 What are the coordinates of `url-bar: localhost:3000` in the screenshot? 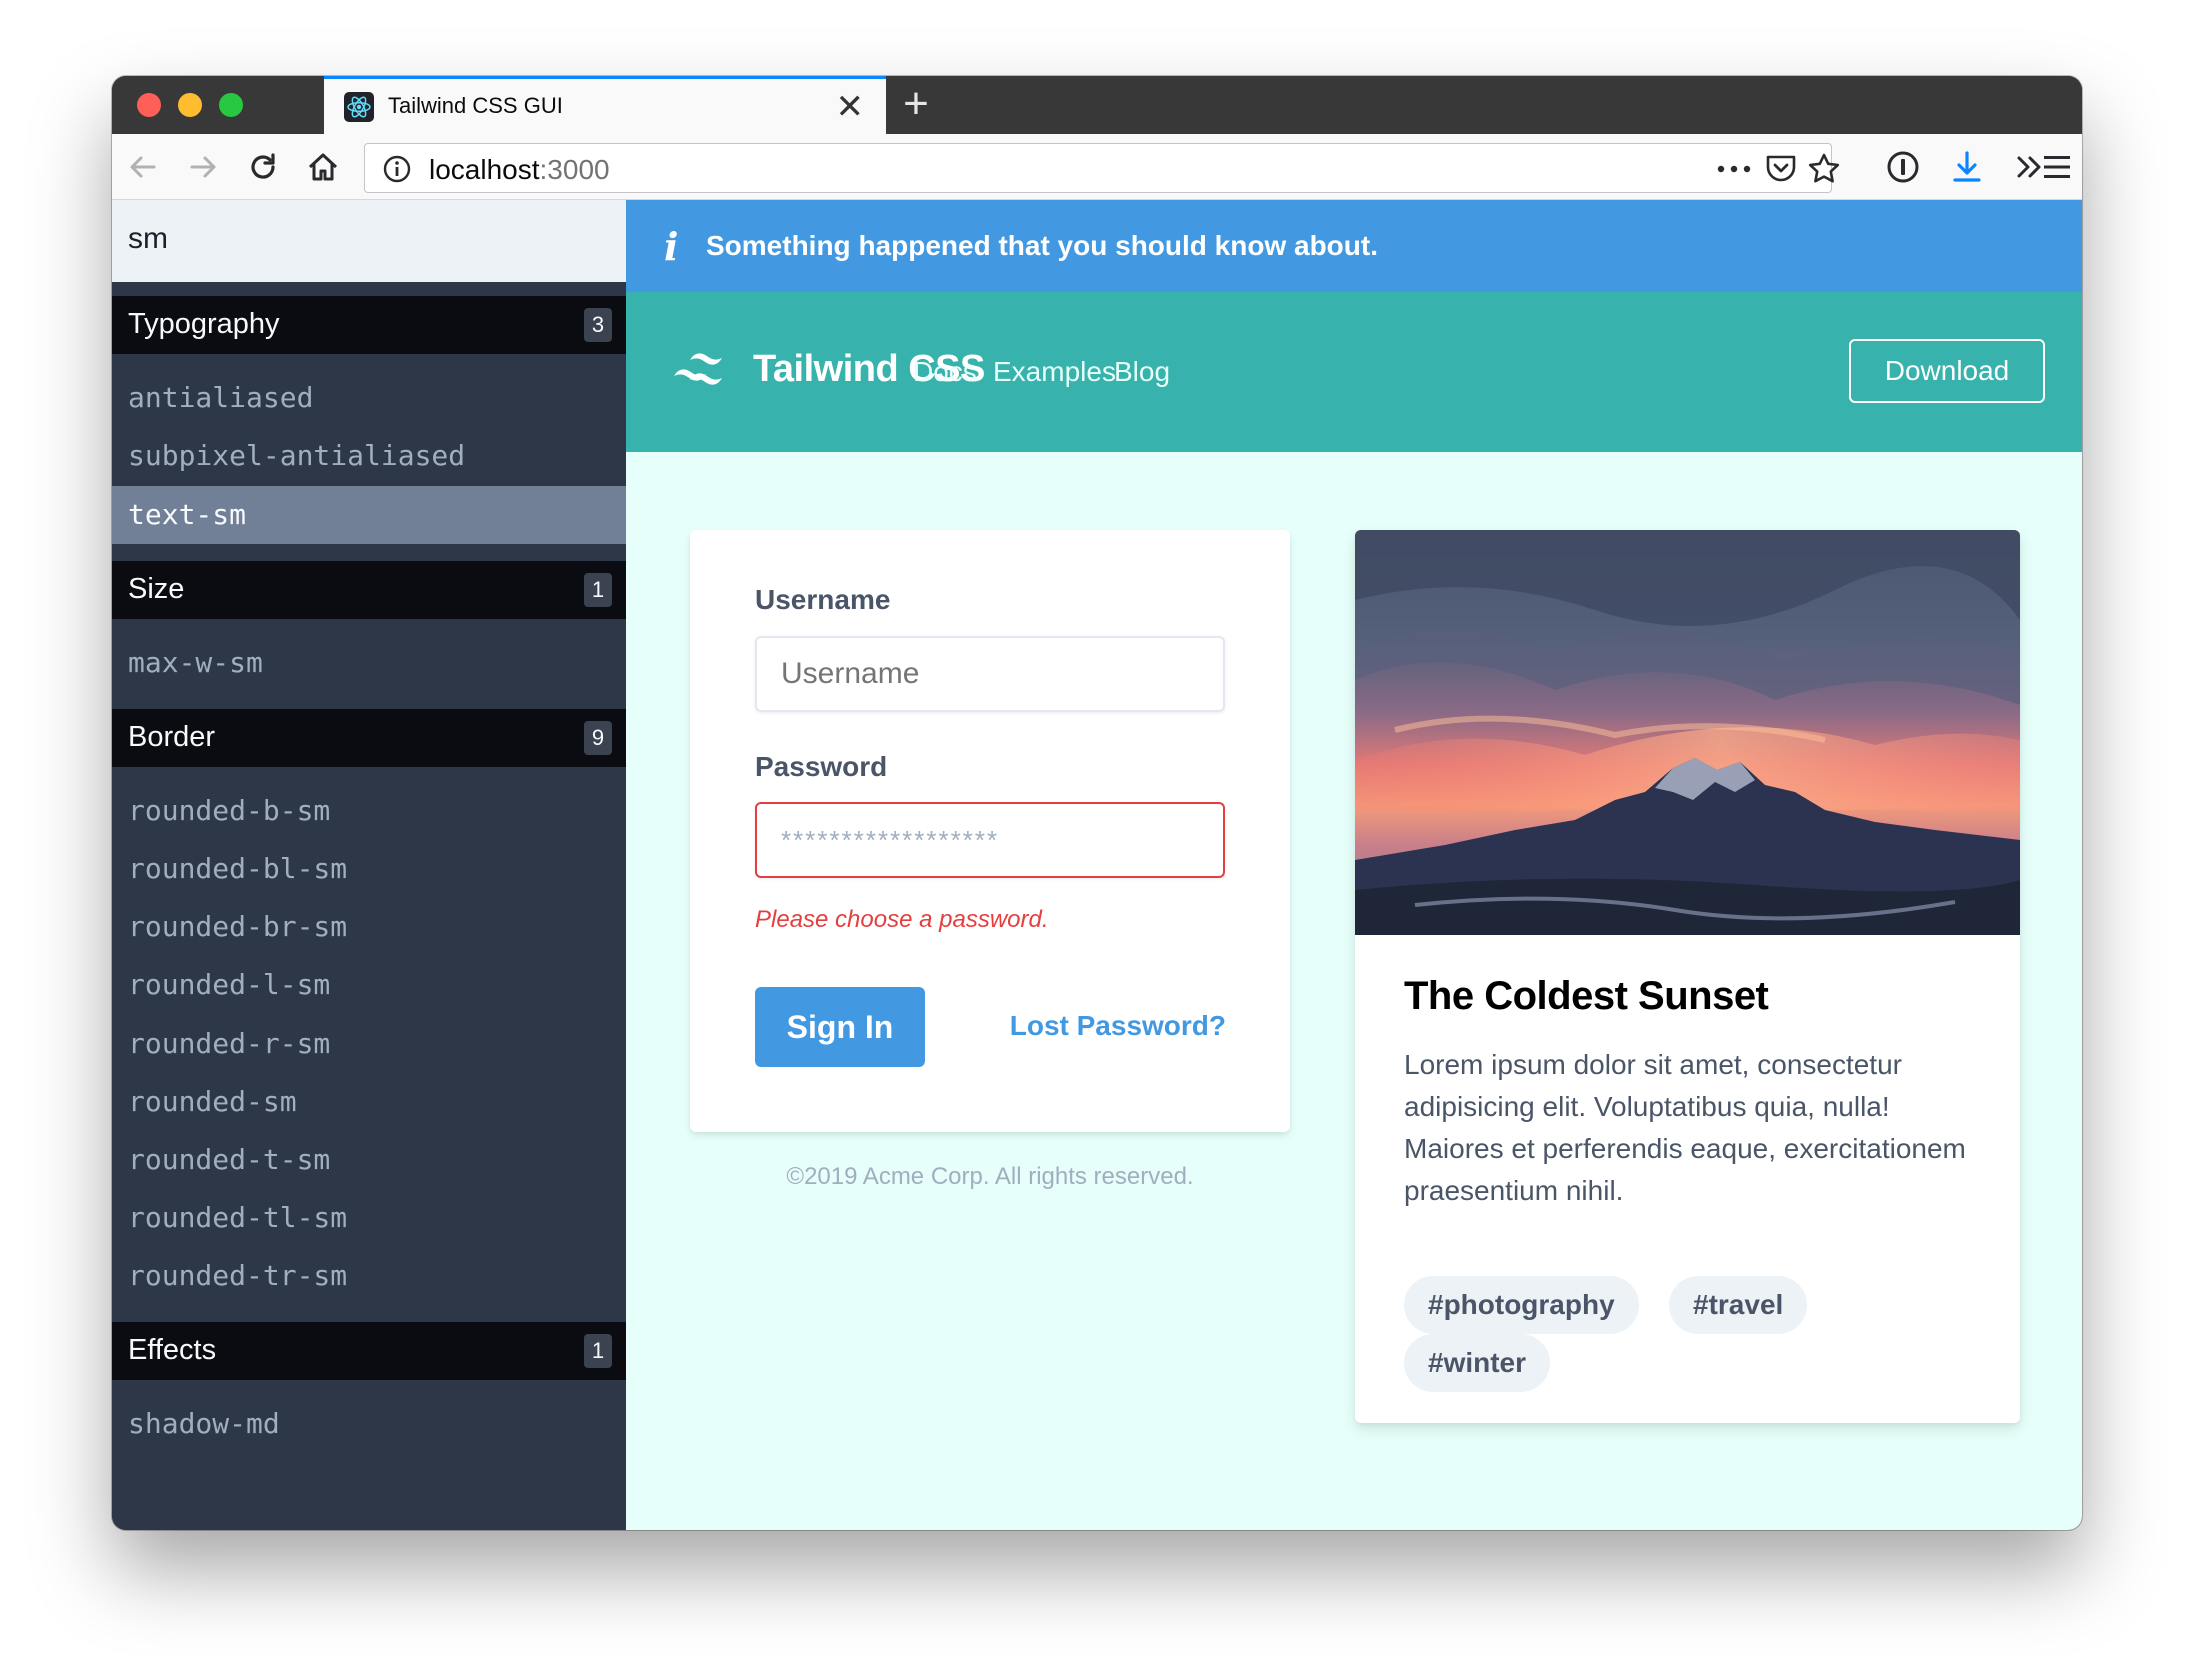 It's located at (1102, 168).